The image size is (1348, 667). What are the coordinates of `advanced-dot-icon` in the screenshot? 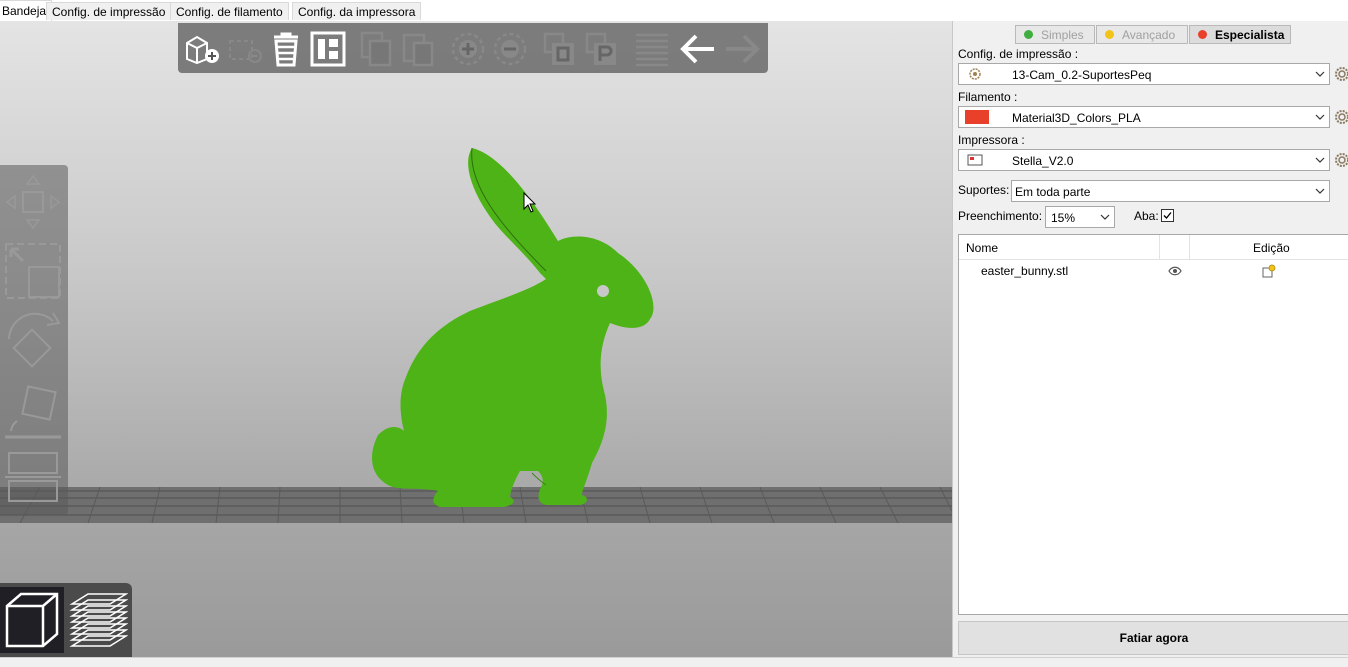 It's located at (1109, 34).